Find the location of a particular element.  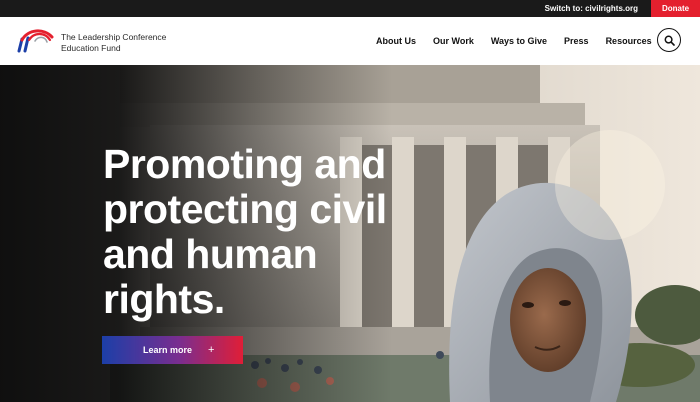

learn-more-label: Learn more is located at coordinates (168, 350).